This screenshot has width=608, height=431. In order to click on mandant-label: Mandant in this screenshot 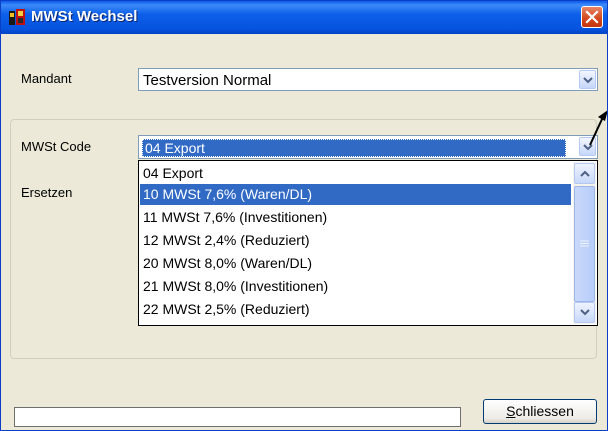, I will do `click(46, 78)`.